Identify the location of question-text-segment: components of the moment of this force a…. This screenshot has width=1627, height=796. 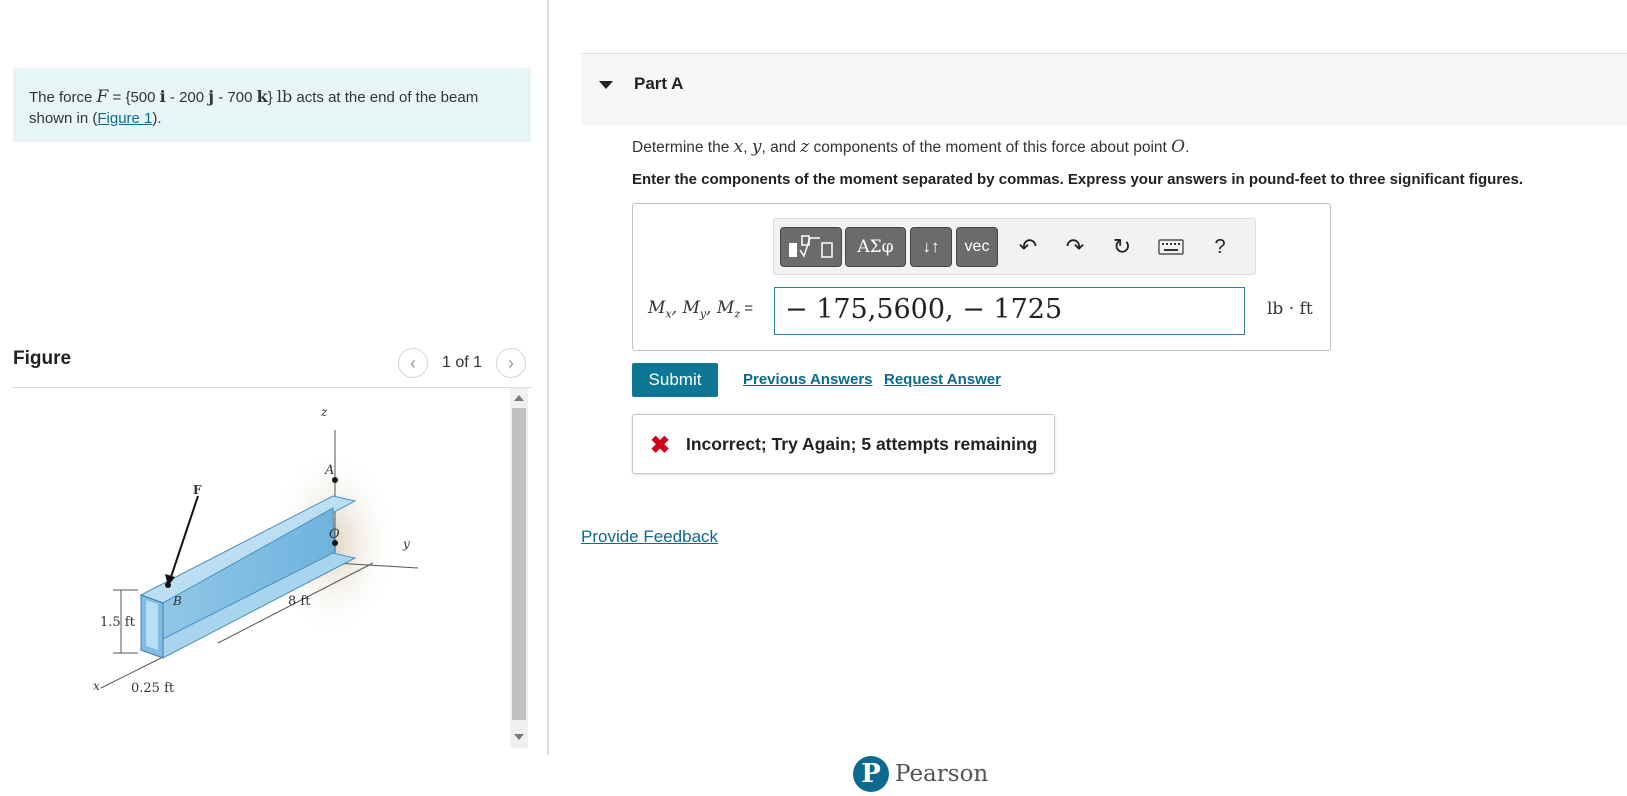
(990, 147).